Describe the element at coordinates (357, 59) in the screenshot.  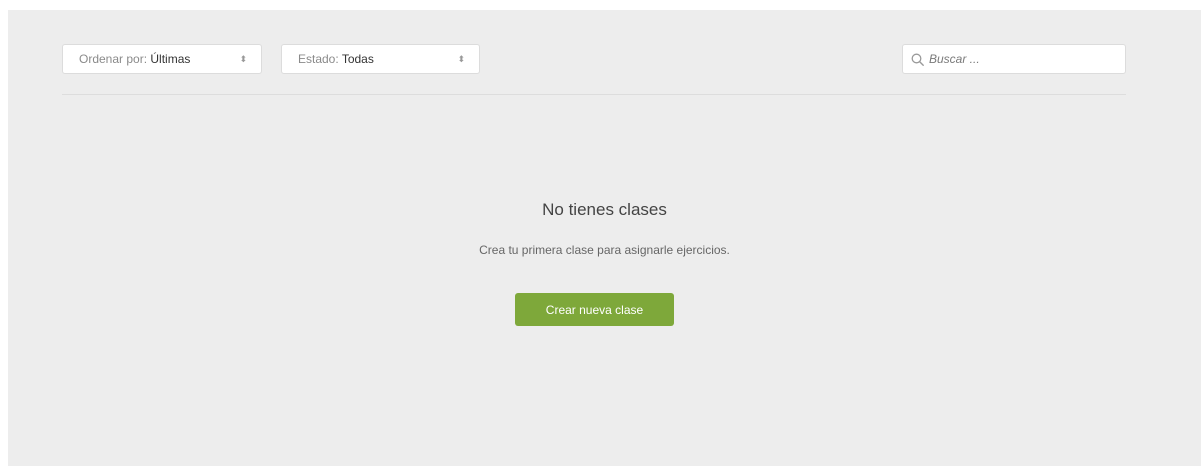
I see `status-select-value: Todas` at that location.